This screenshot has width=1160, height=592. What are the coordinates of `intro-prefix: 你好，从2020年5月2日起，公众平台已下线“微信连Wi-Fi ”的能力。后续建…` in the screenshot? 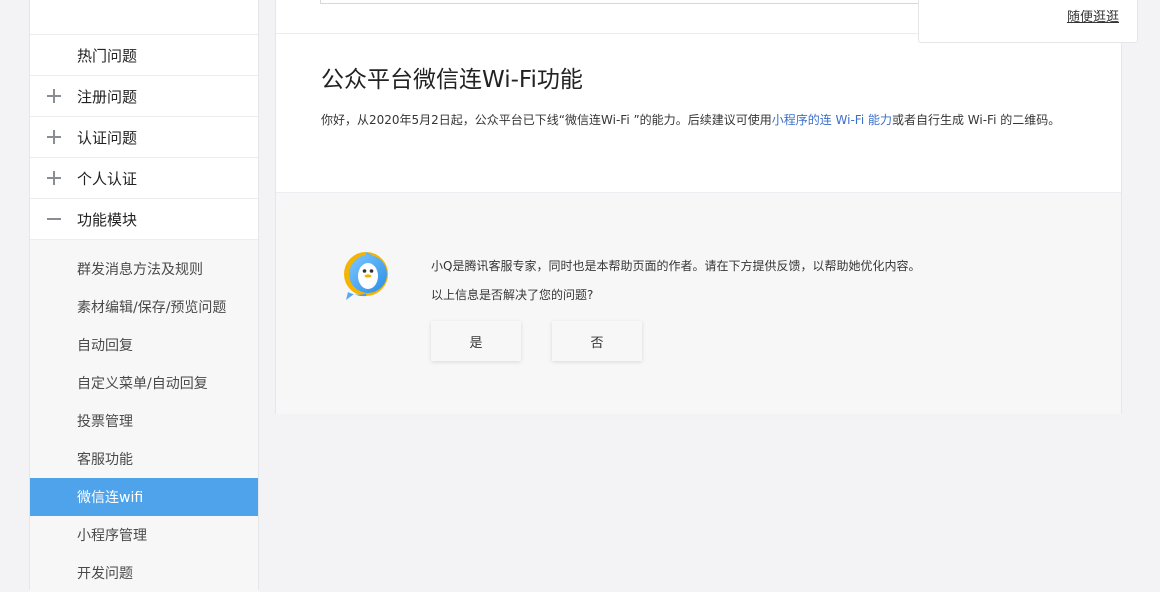 It's located at (546, 120).